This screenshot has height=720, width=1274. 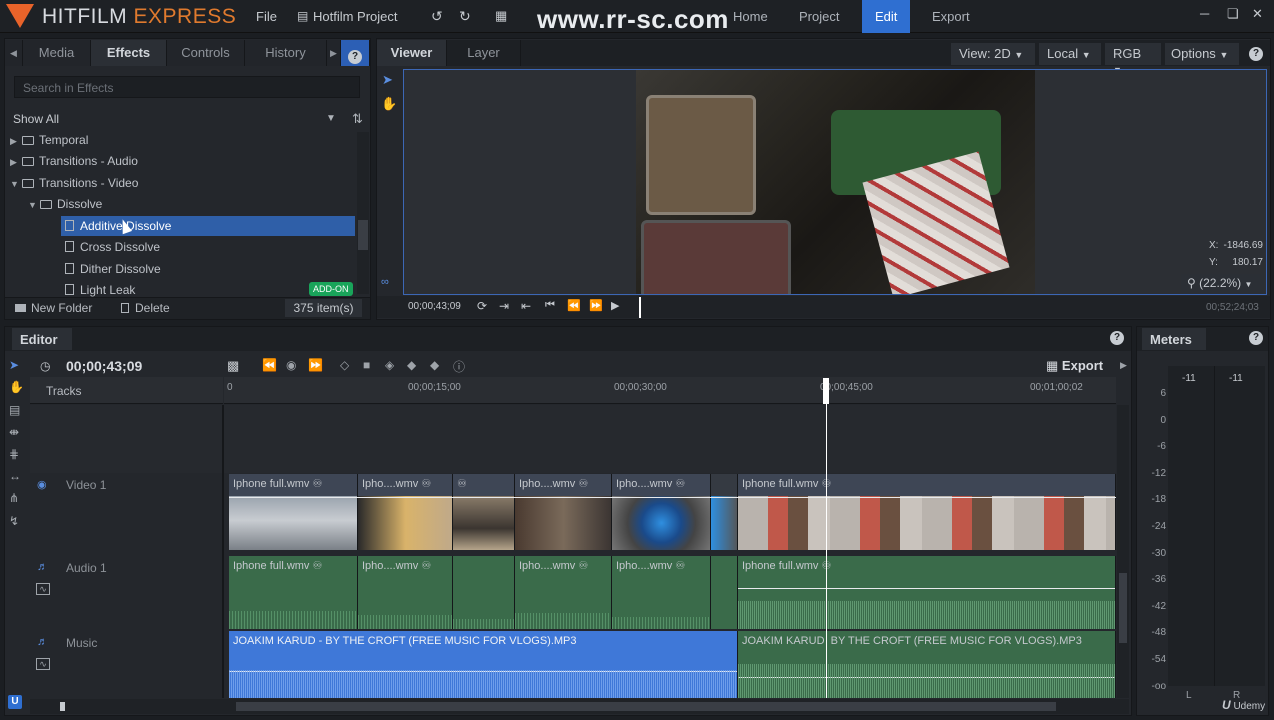 I want to click on space-select: Local ▼, so click(x=1070, y=54).